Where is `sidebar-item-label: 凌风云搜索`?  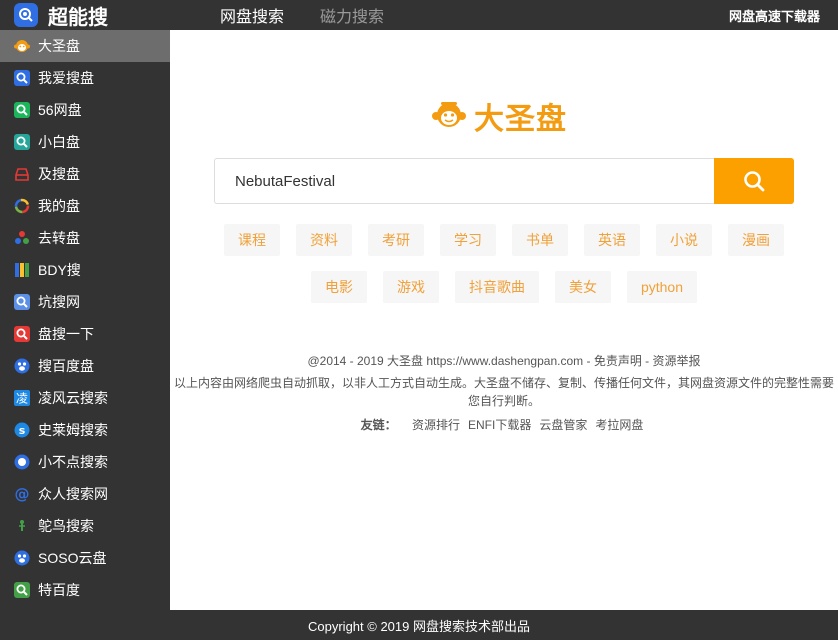
sidebar-item-label: 凌风云搜索 is located at coordinates (73, 398).